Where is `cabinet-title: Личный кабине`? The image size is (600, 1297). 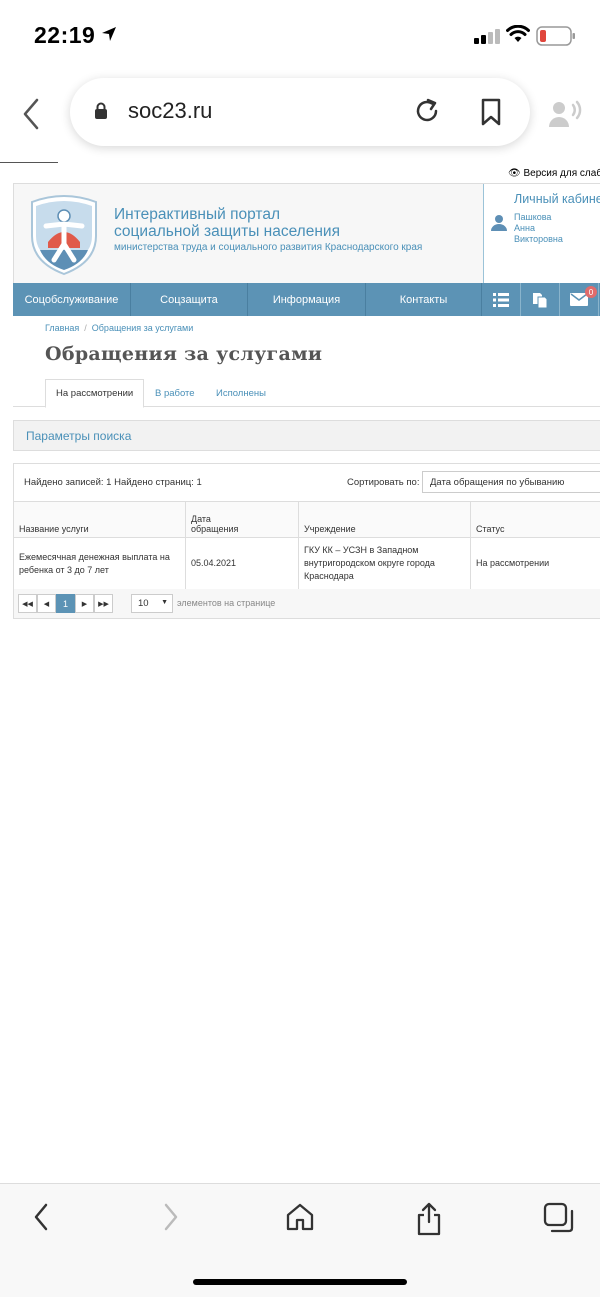 cabinet-title: Личный кабине is located at coordinates (557, 199).